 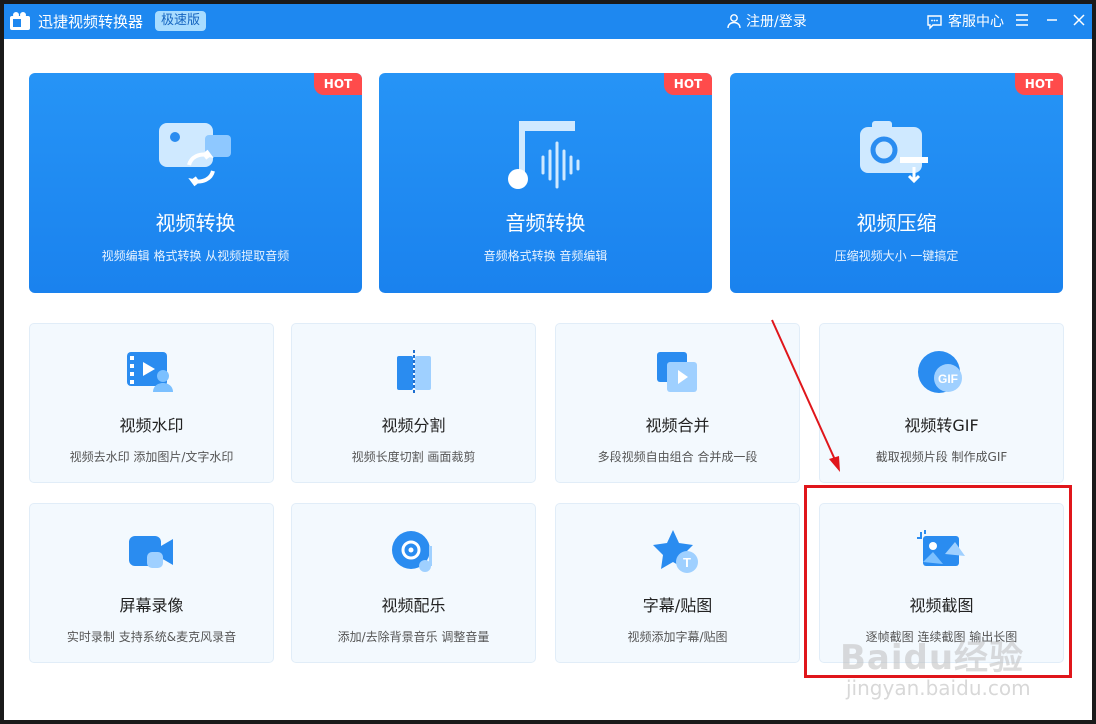 I want to click on card-desc: 压缩视频大小 一键搞定, so click(x=896, y=256).